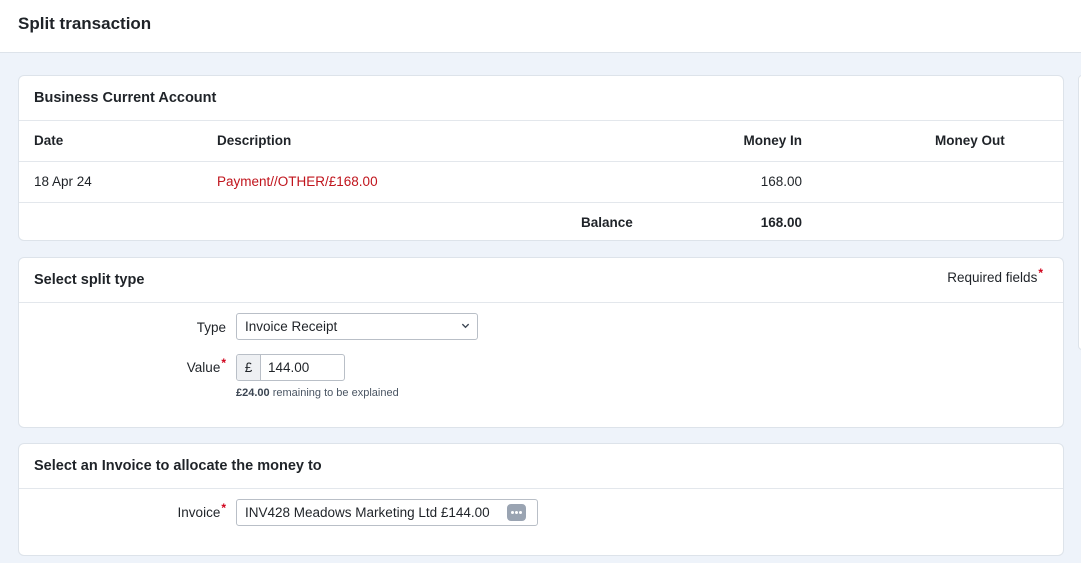 The width and height of the screenshot is (1081, 563). What do you see at coordinates (291, 326) in the screenshot?
I see `type-select-value: Invoice Receipt` at bounding box center [291, 326].